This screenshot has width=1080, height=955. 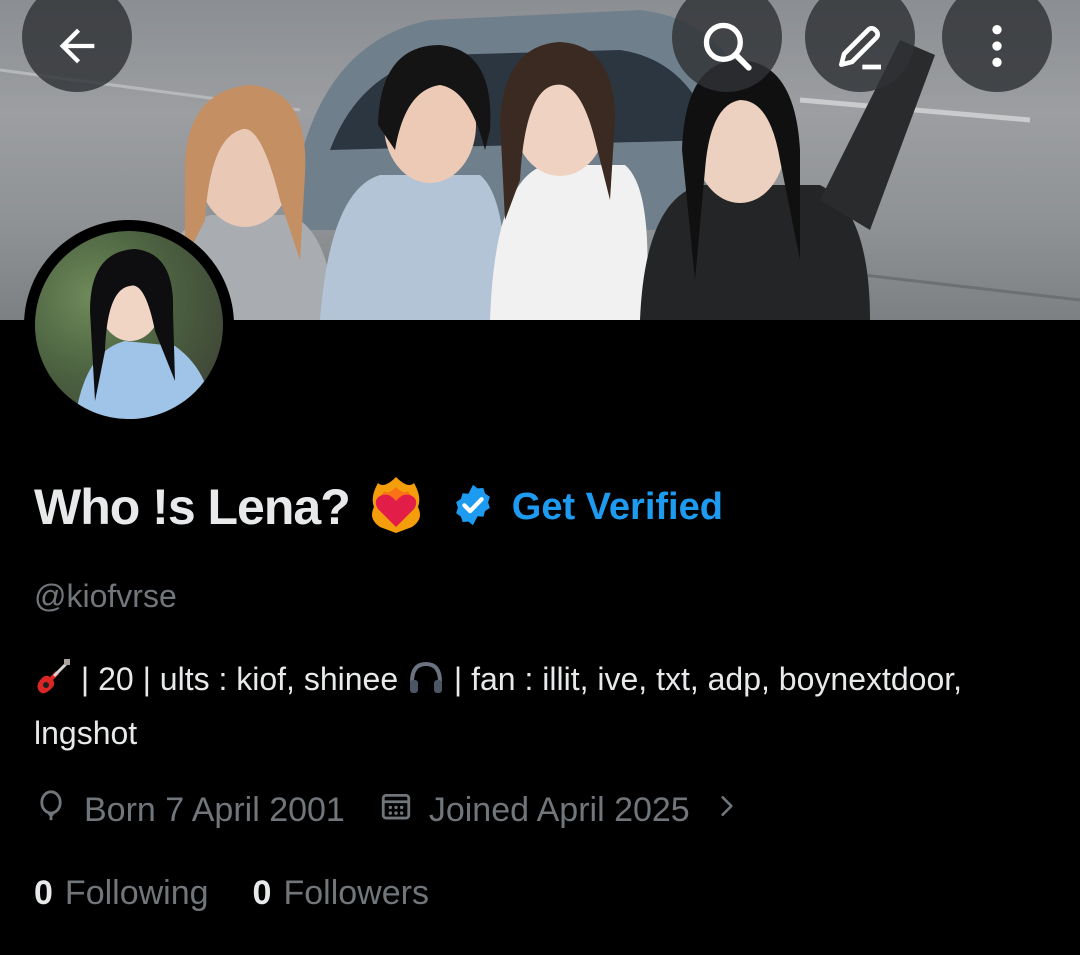 I want to click on calendar-icon, so click(x=396, y=810).